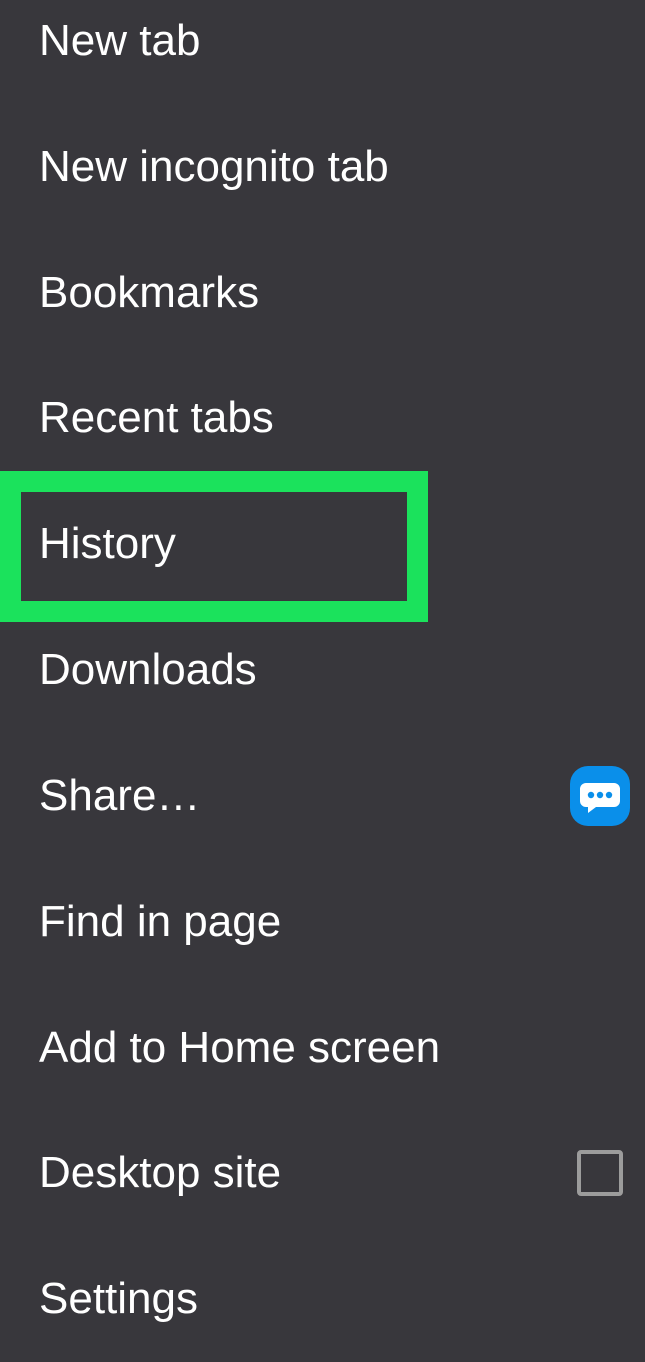 Image resolution: width=645 pixels, height=1362 pixels. What do you see at coordinates (322, 544) in the screenshot?
I see `menu-item-history: History` at bounding box center [322, 544].